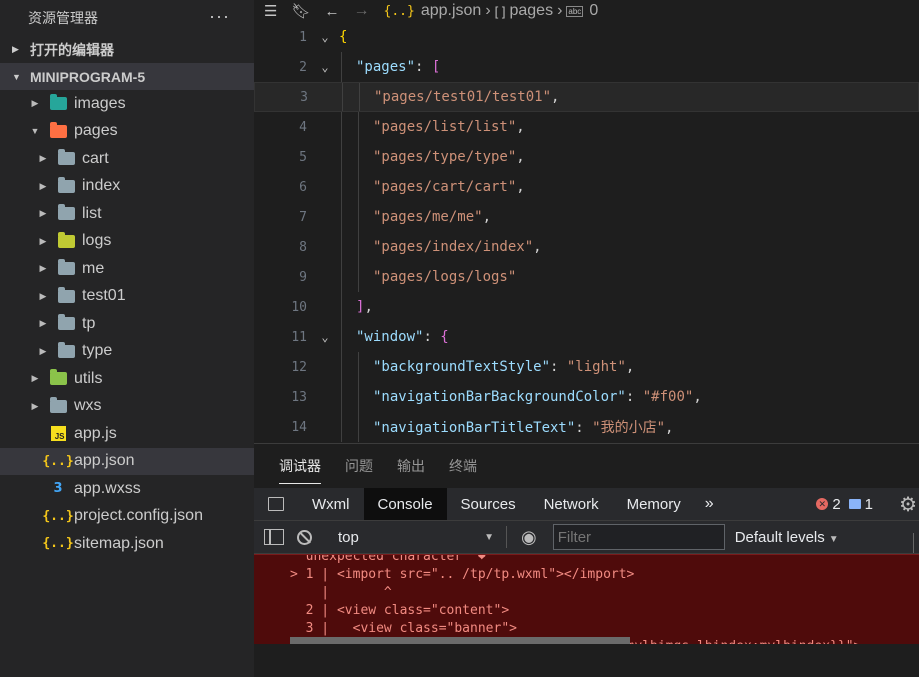 The width and height of the screenshot is (919, 677). What do you see at coordinates (331, 504) in the screenshot?
I see `tab-wxml: Wxml` at bounding box center [331, 504].